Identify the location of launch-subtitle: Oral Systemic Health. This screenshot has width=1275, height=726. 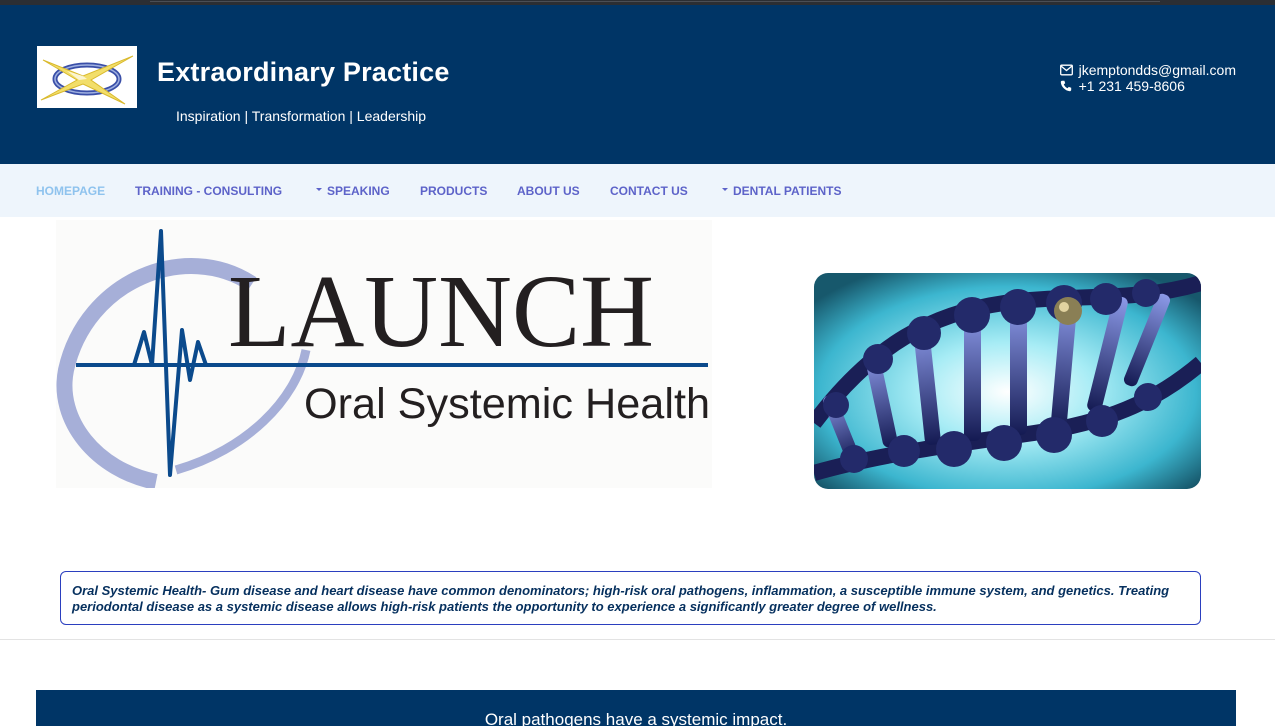
(507, 404).